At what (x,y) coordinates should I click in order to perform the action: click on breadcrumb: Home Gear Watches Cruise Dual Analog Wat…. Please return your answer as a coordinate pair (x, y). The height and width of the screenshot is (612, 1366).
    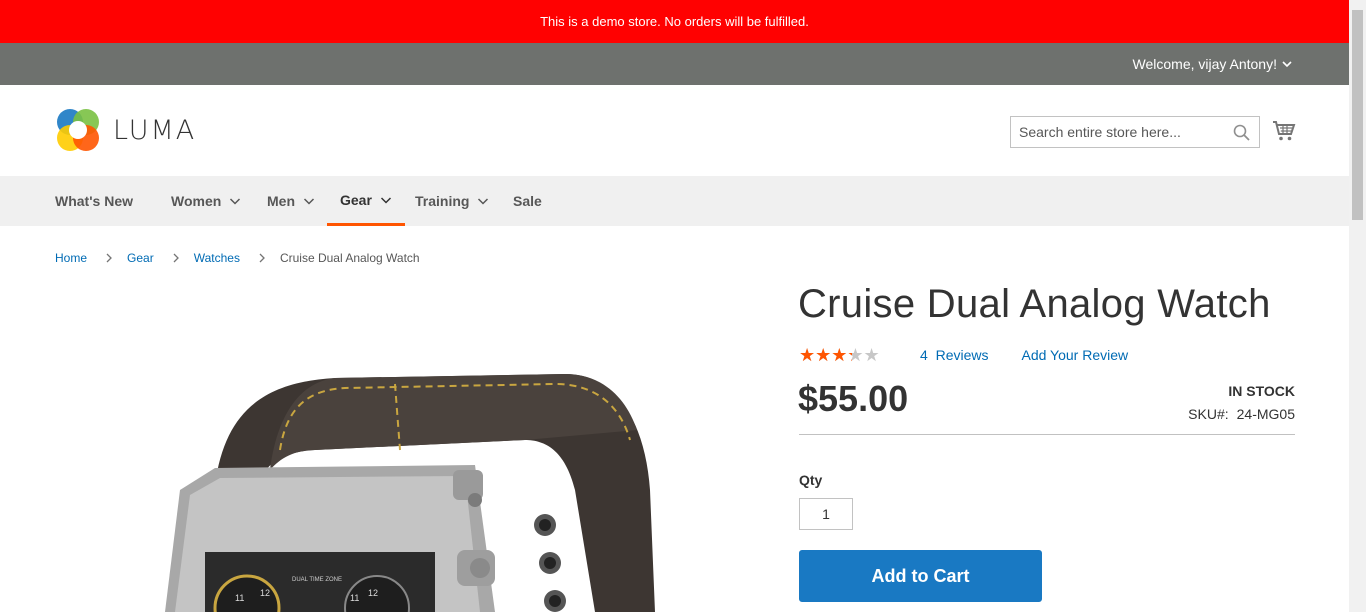
    Looking at the image, I should click on (237, 258).